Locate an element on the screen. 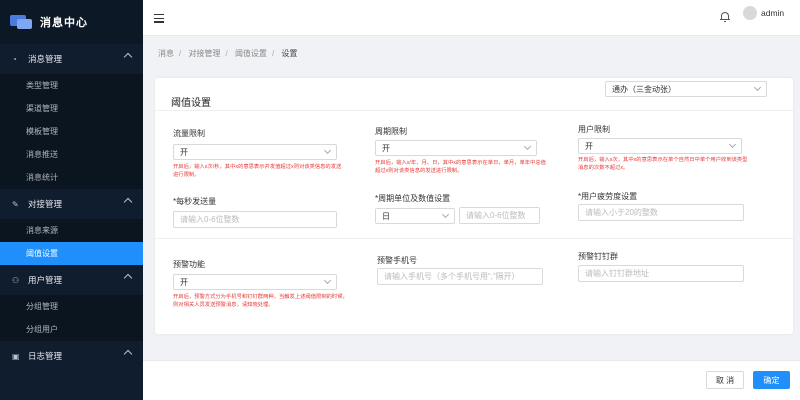  menu-head-log: ▣ 日志管理 is located at coordinates (71, 356).